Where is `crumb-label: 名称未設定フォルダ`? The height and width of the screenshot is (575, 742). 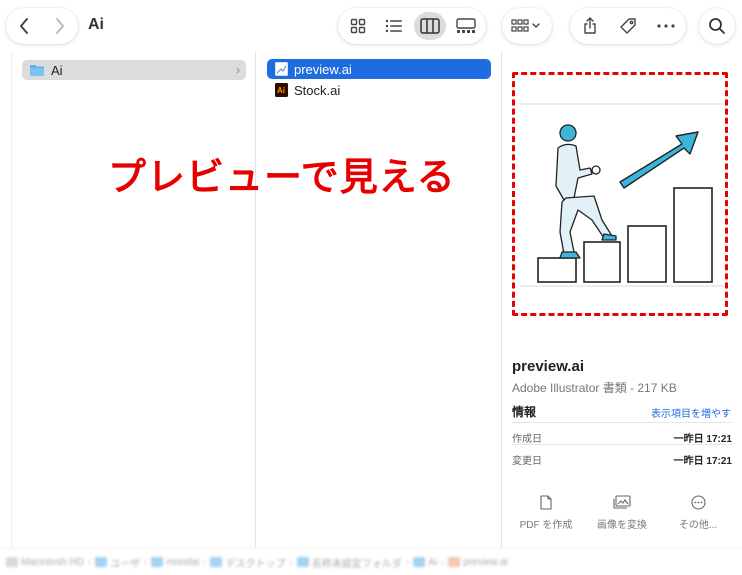
crumb-label: 名称未設定フォルダ is located at coordinates (356, 564).